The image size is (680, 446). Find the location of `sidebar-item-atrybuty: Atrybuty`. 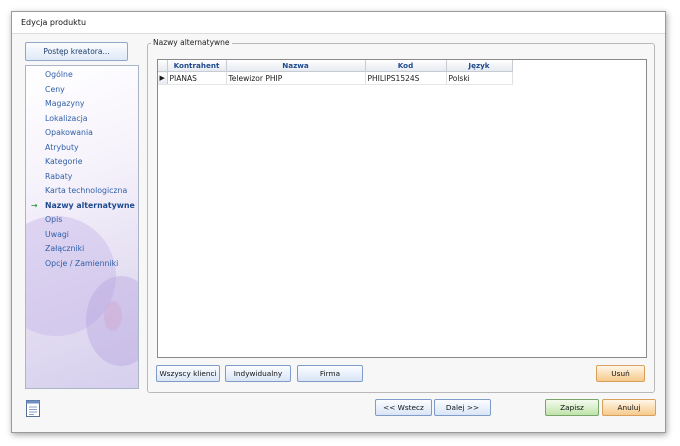

sidebar-item-atrybuty: Atrybuty is located at coordinates (82, 148).